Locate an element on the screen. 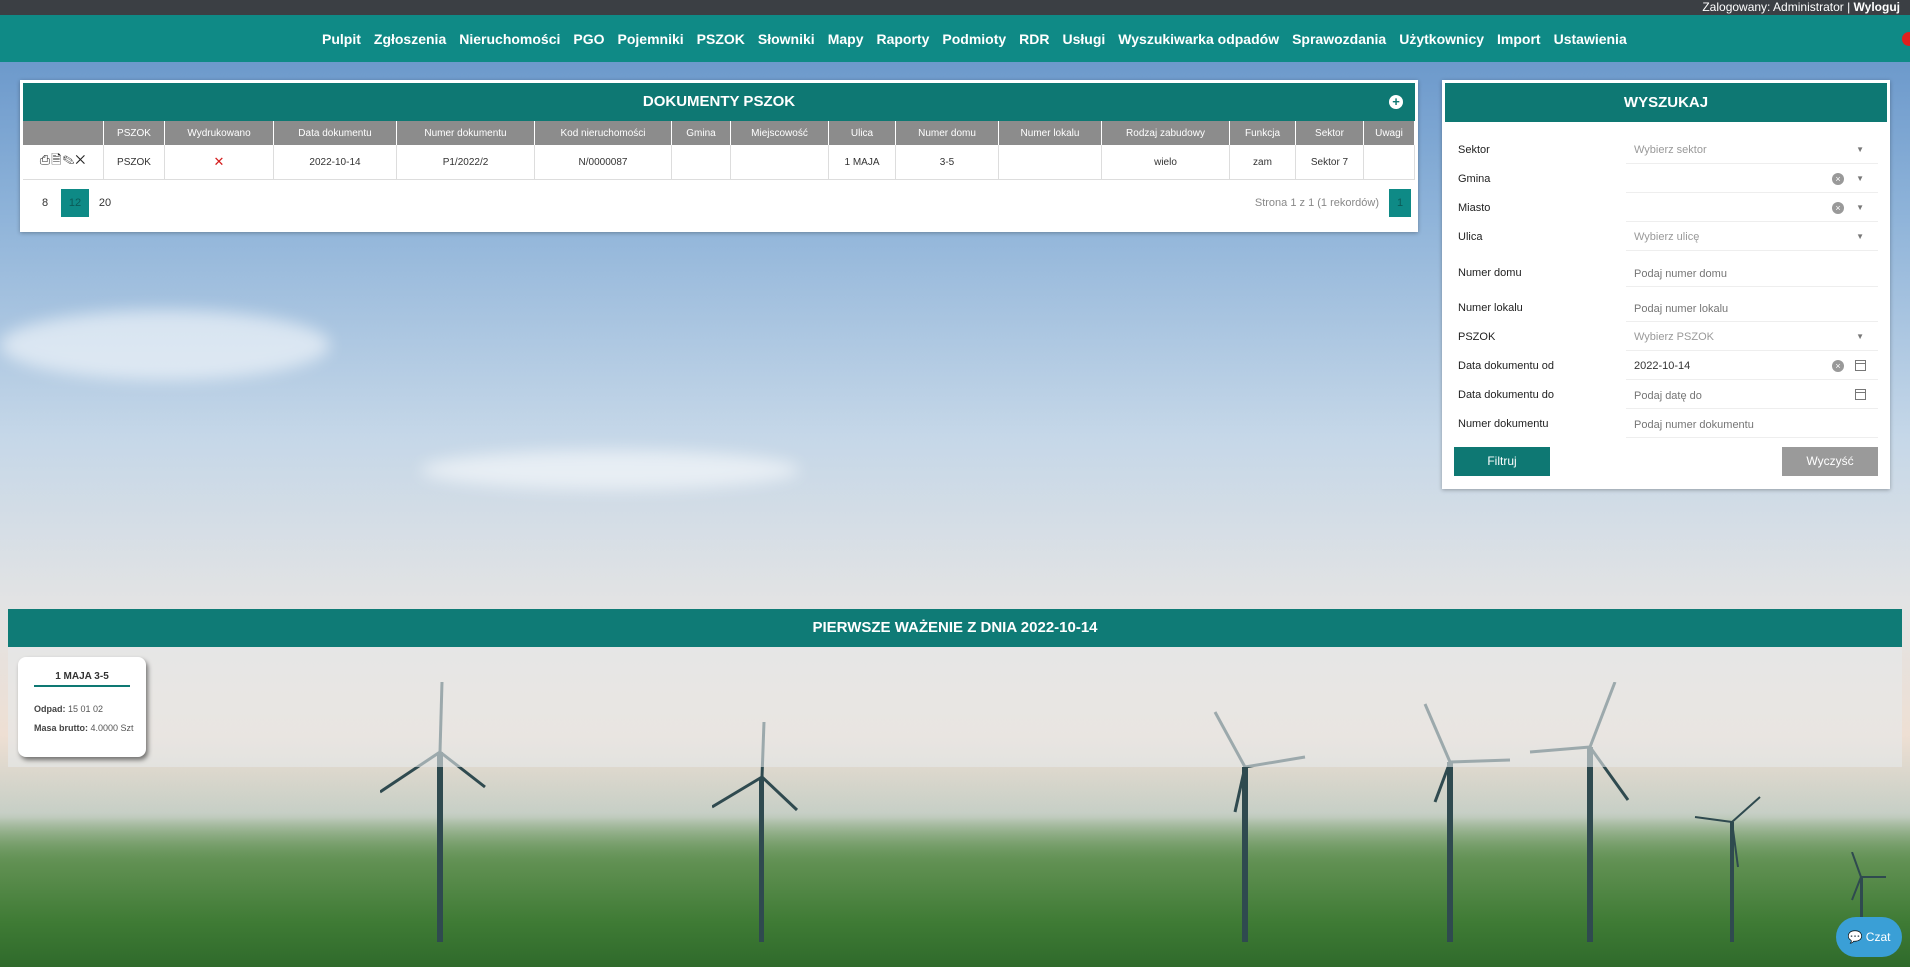 This screenshot has width=1910, height=967. gmina-label: Gmina is located at coordinates (1474, 179).